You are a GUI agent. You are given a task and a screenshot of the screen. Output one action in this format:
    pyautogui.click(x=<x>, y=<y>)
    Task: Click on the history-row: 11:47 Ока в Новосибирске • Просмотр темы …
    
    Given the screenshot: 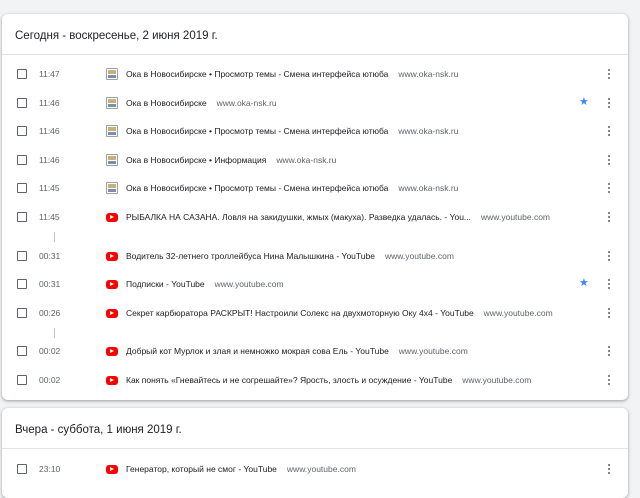 What is the action you would take?
    pyautogui.click(x=315, y=74)
    